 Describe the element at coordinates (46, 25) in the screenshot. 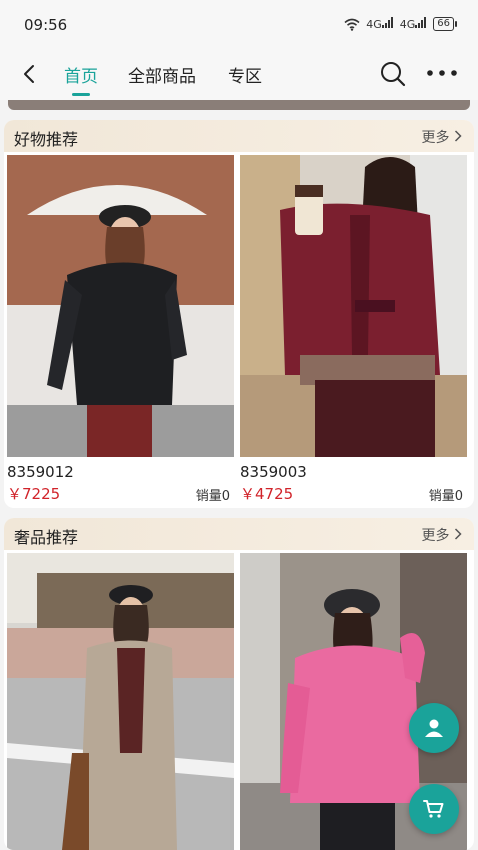

I see `status-time: 09:56` at that location.